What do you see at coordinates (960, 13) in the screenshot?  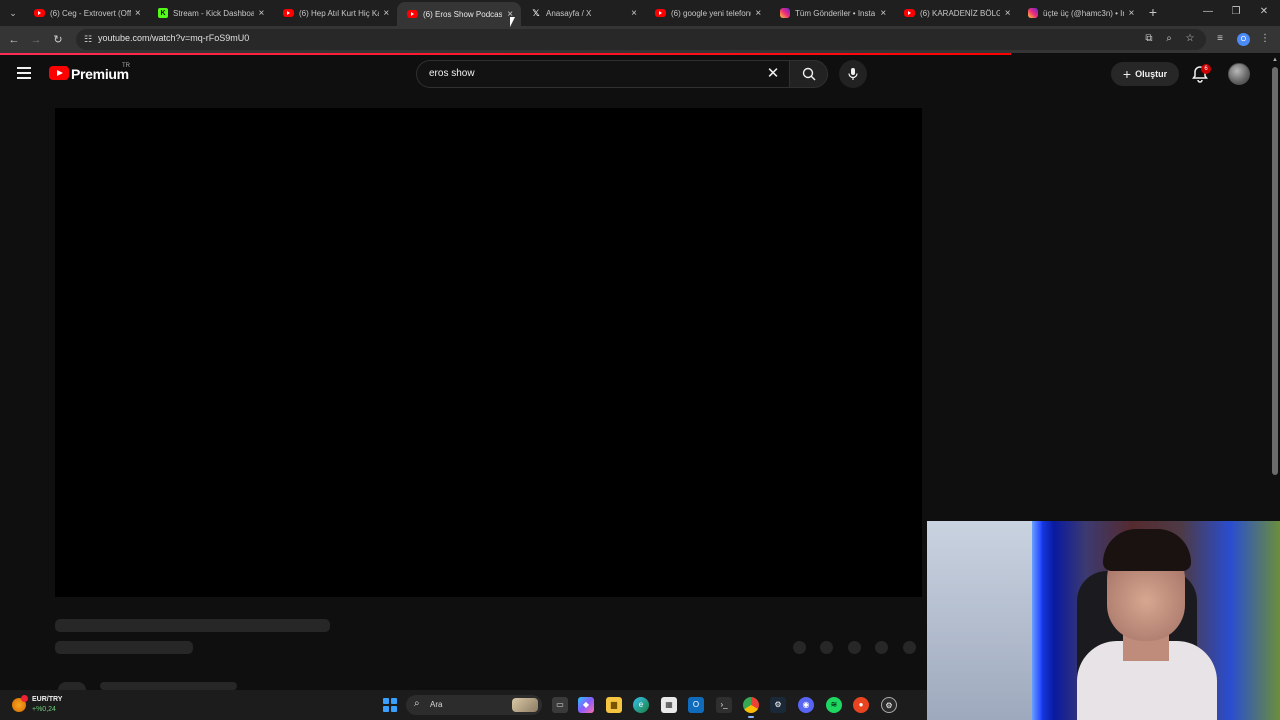 I see `tab-label: (6) KARADENİZ BÖLGES` at bounding box center [960, 13].